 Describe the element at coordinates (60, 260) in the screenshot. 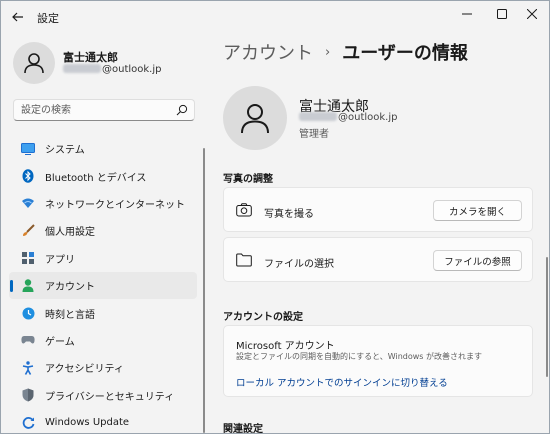

I see `sidebar-item-label: アプリ` at that location.